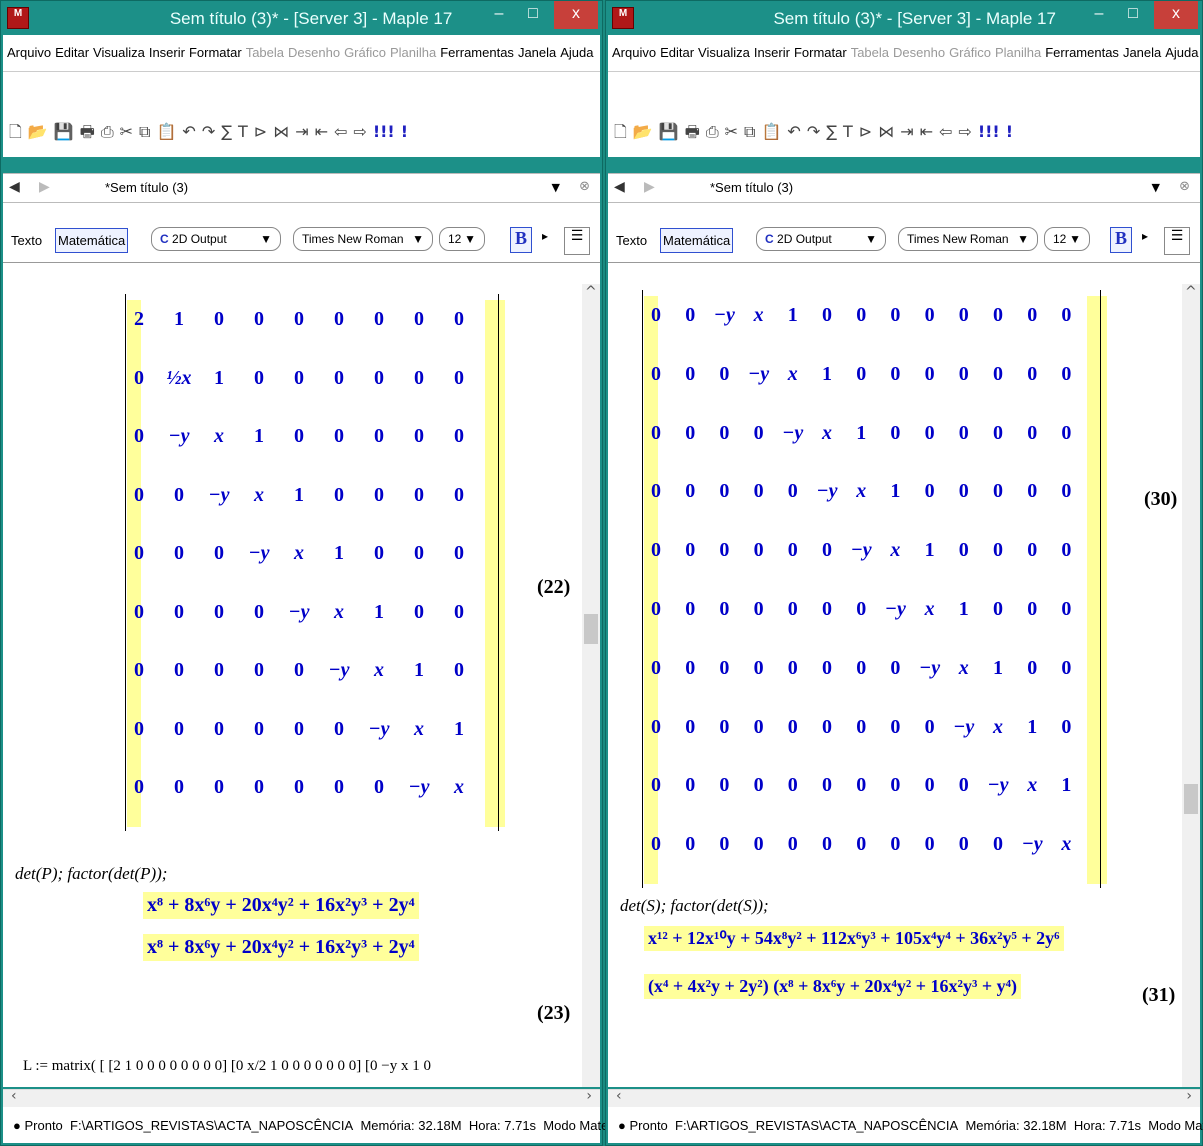 The image size is (1203, 1146). What do you see at coordinates (91, 874) in the screenshot?
I see `input-command: det(P); factor(det(P));` at bounding box center [91, 874].